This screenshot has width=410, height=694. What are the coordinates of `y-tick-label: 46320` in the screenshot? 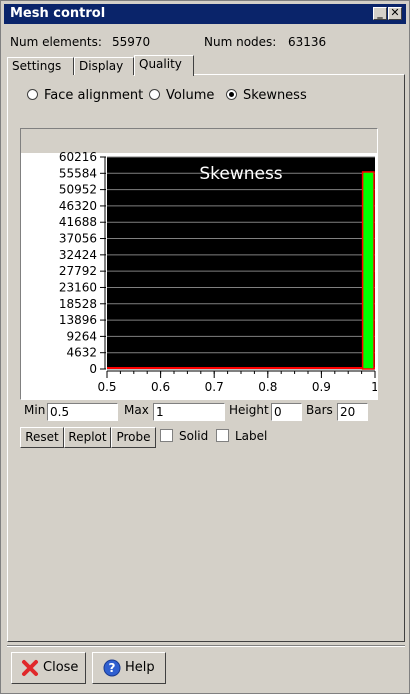 It's located at (78, 206).